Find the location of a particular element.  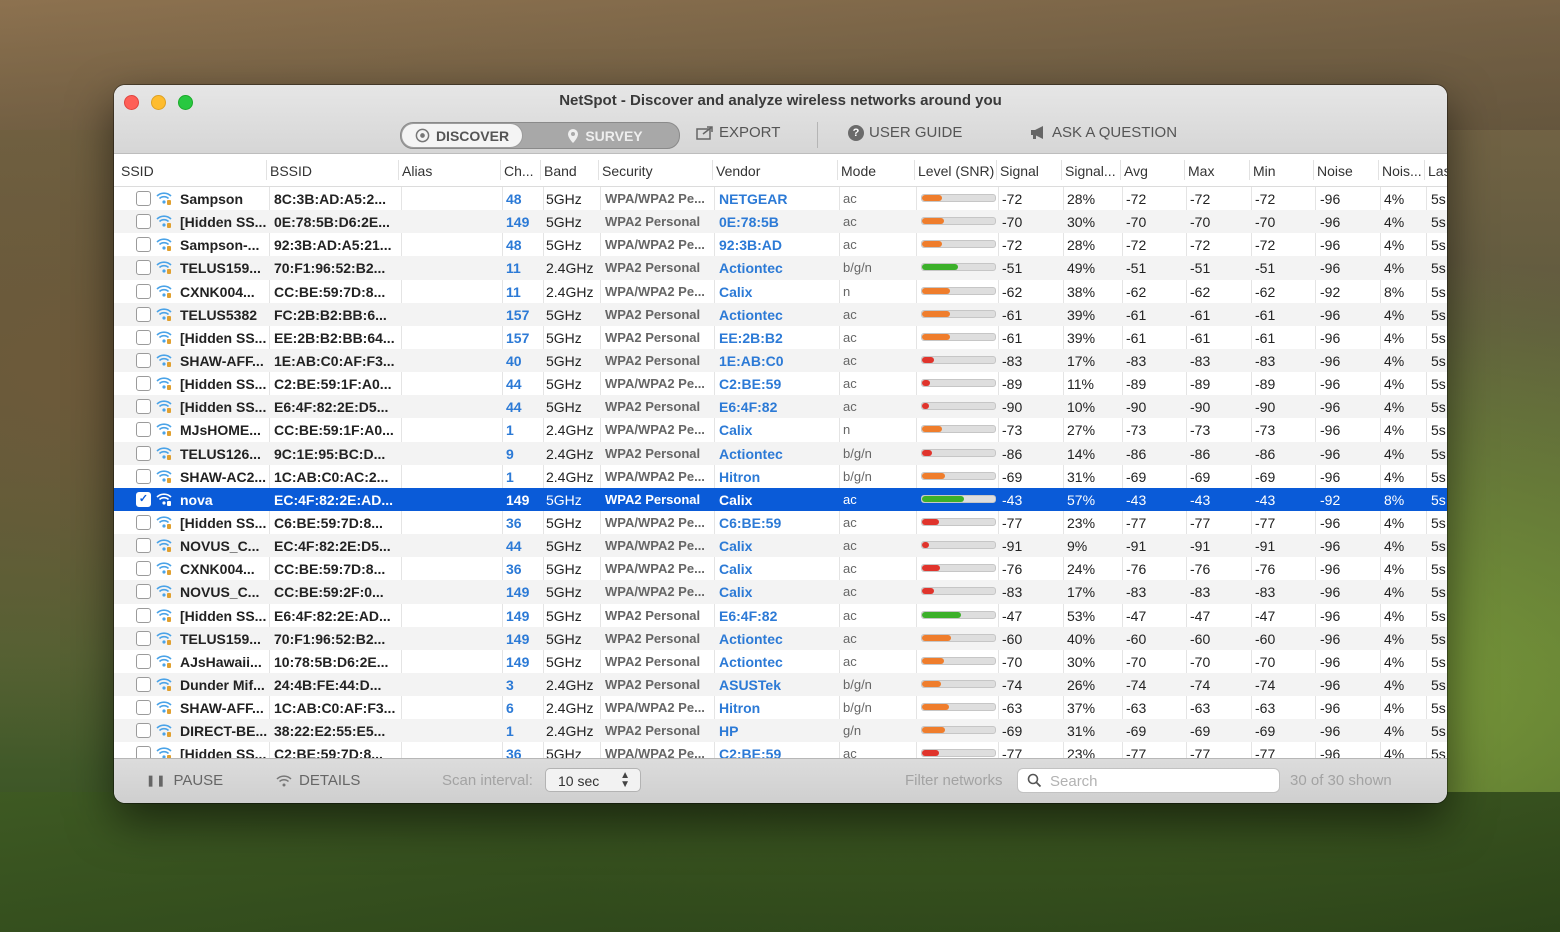

column-header: Noise is located at coordinates (1346, 171).